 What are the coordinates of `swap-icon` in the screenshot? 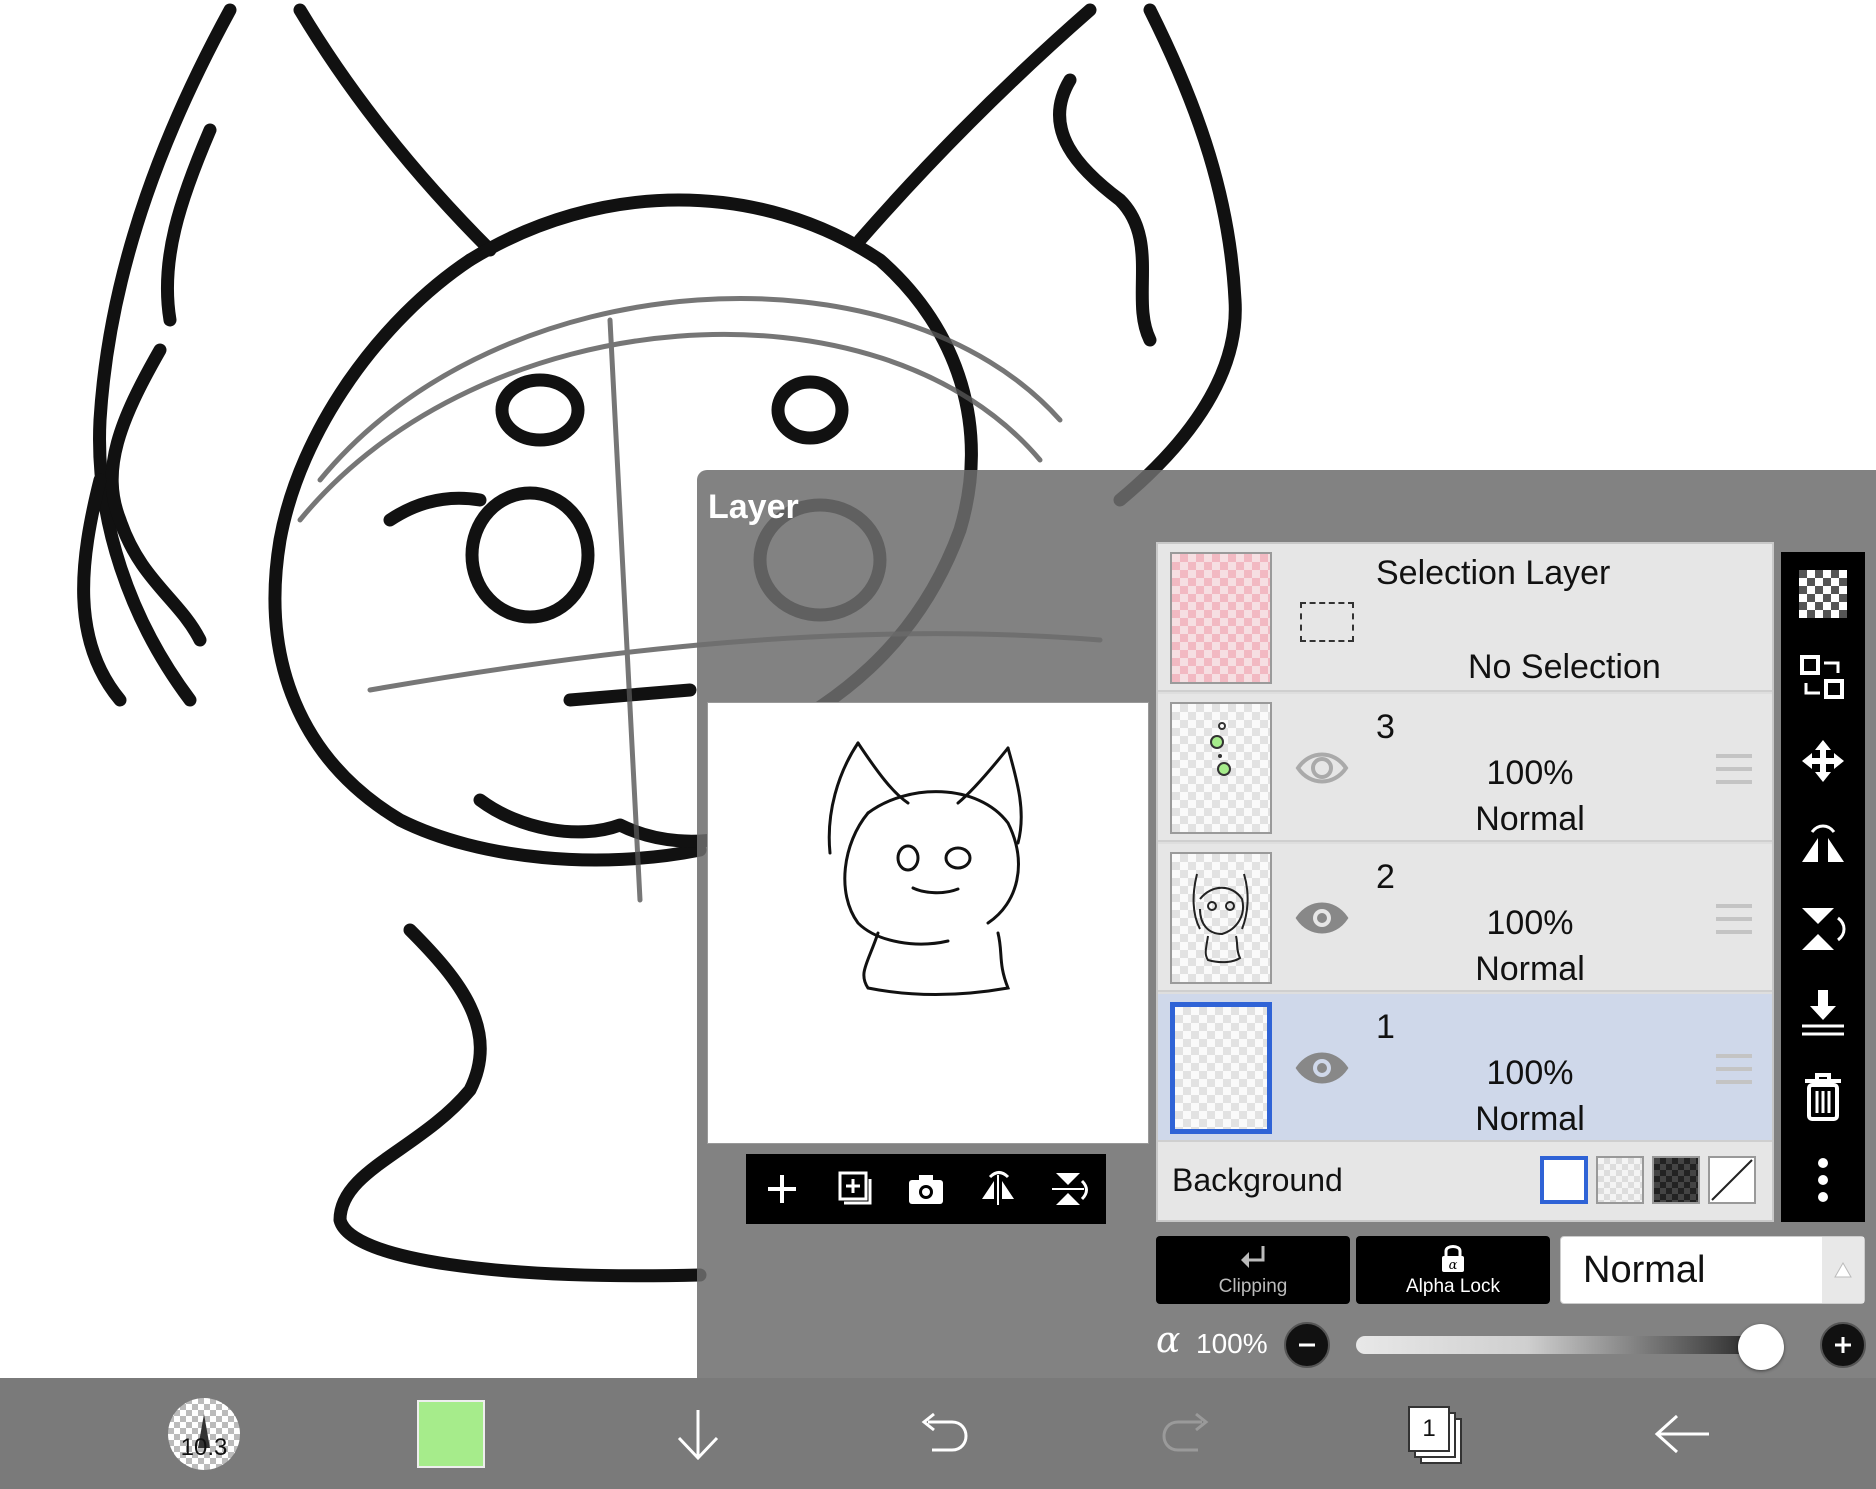 It's located at (1822, 676).